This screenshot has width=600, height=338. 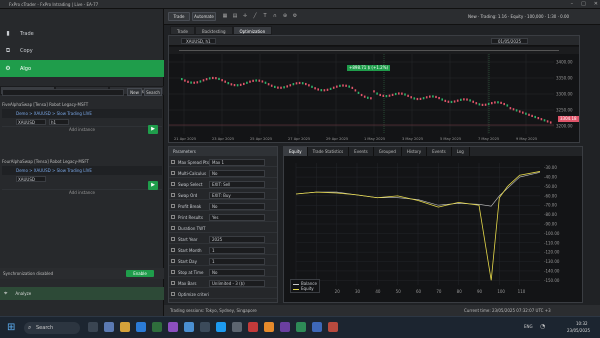 I want to click on taskview-icon, so click(x=93, y=327).